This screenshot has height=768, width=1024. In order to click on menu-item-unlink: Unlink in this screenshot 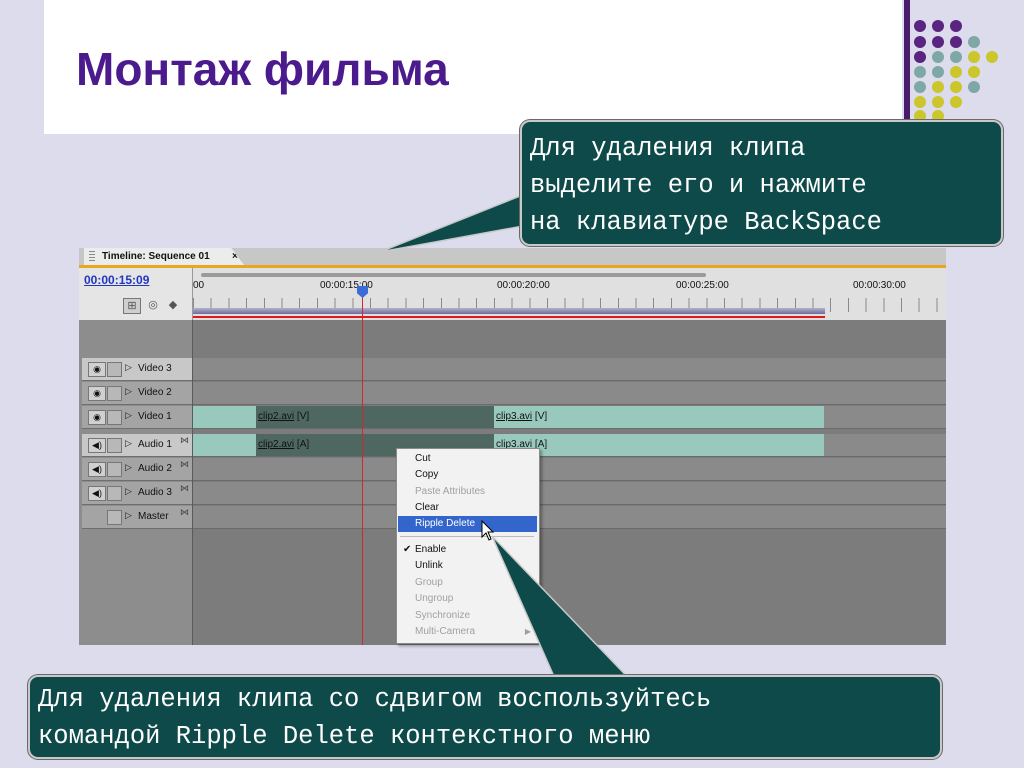, I will do `click(467, 566)`.